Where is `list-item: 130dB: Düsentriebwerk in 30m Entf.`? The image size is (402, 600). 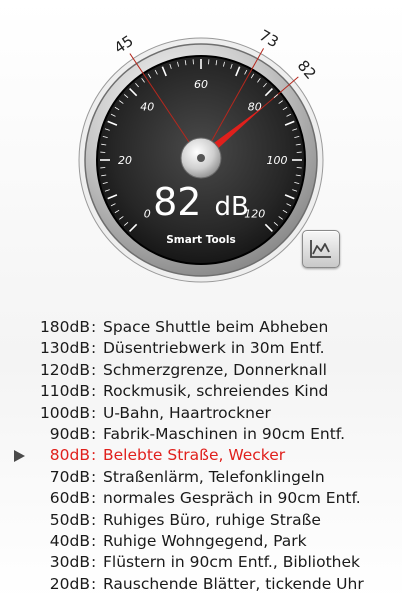 list-item: 130dB: Düsentriebwerk in 30m Entf. is located at coordinates (201, 348).